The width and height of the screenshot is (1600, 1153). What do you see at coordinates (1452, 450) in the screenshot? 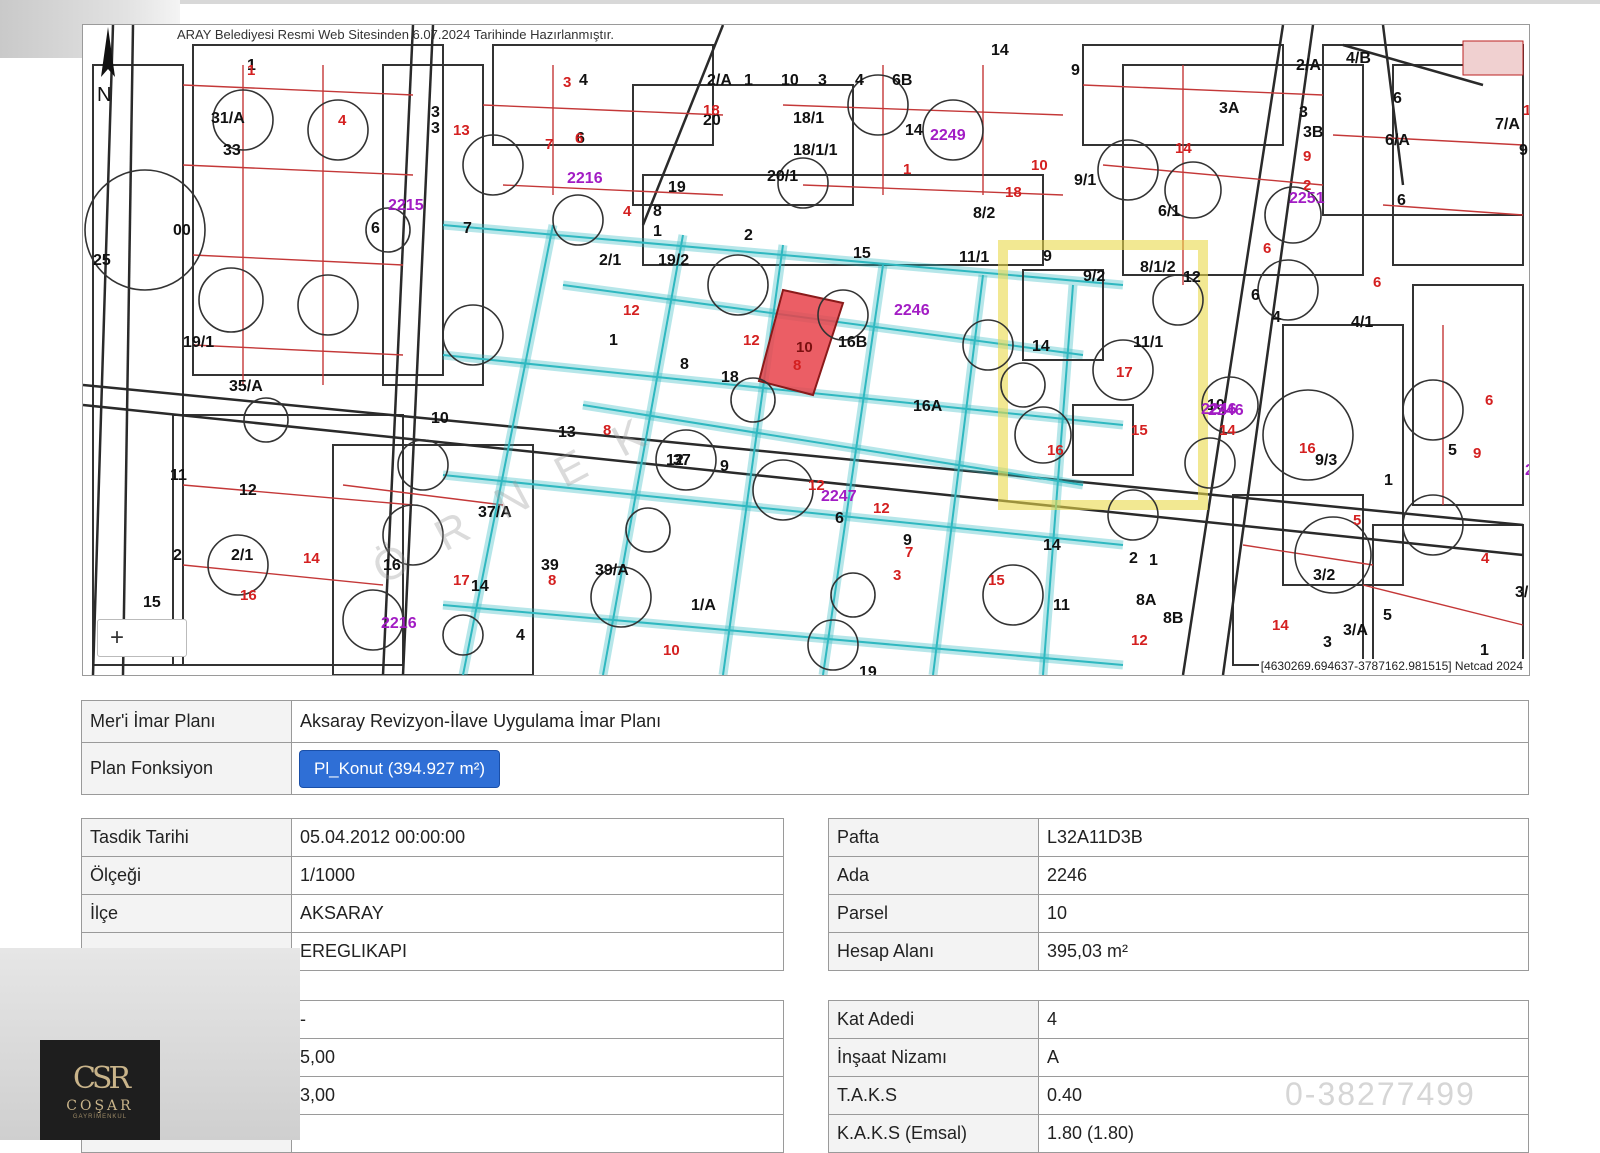
I see `parcel-number-label: 5` at bounding box center [1452, 450].